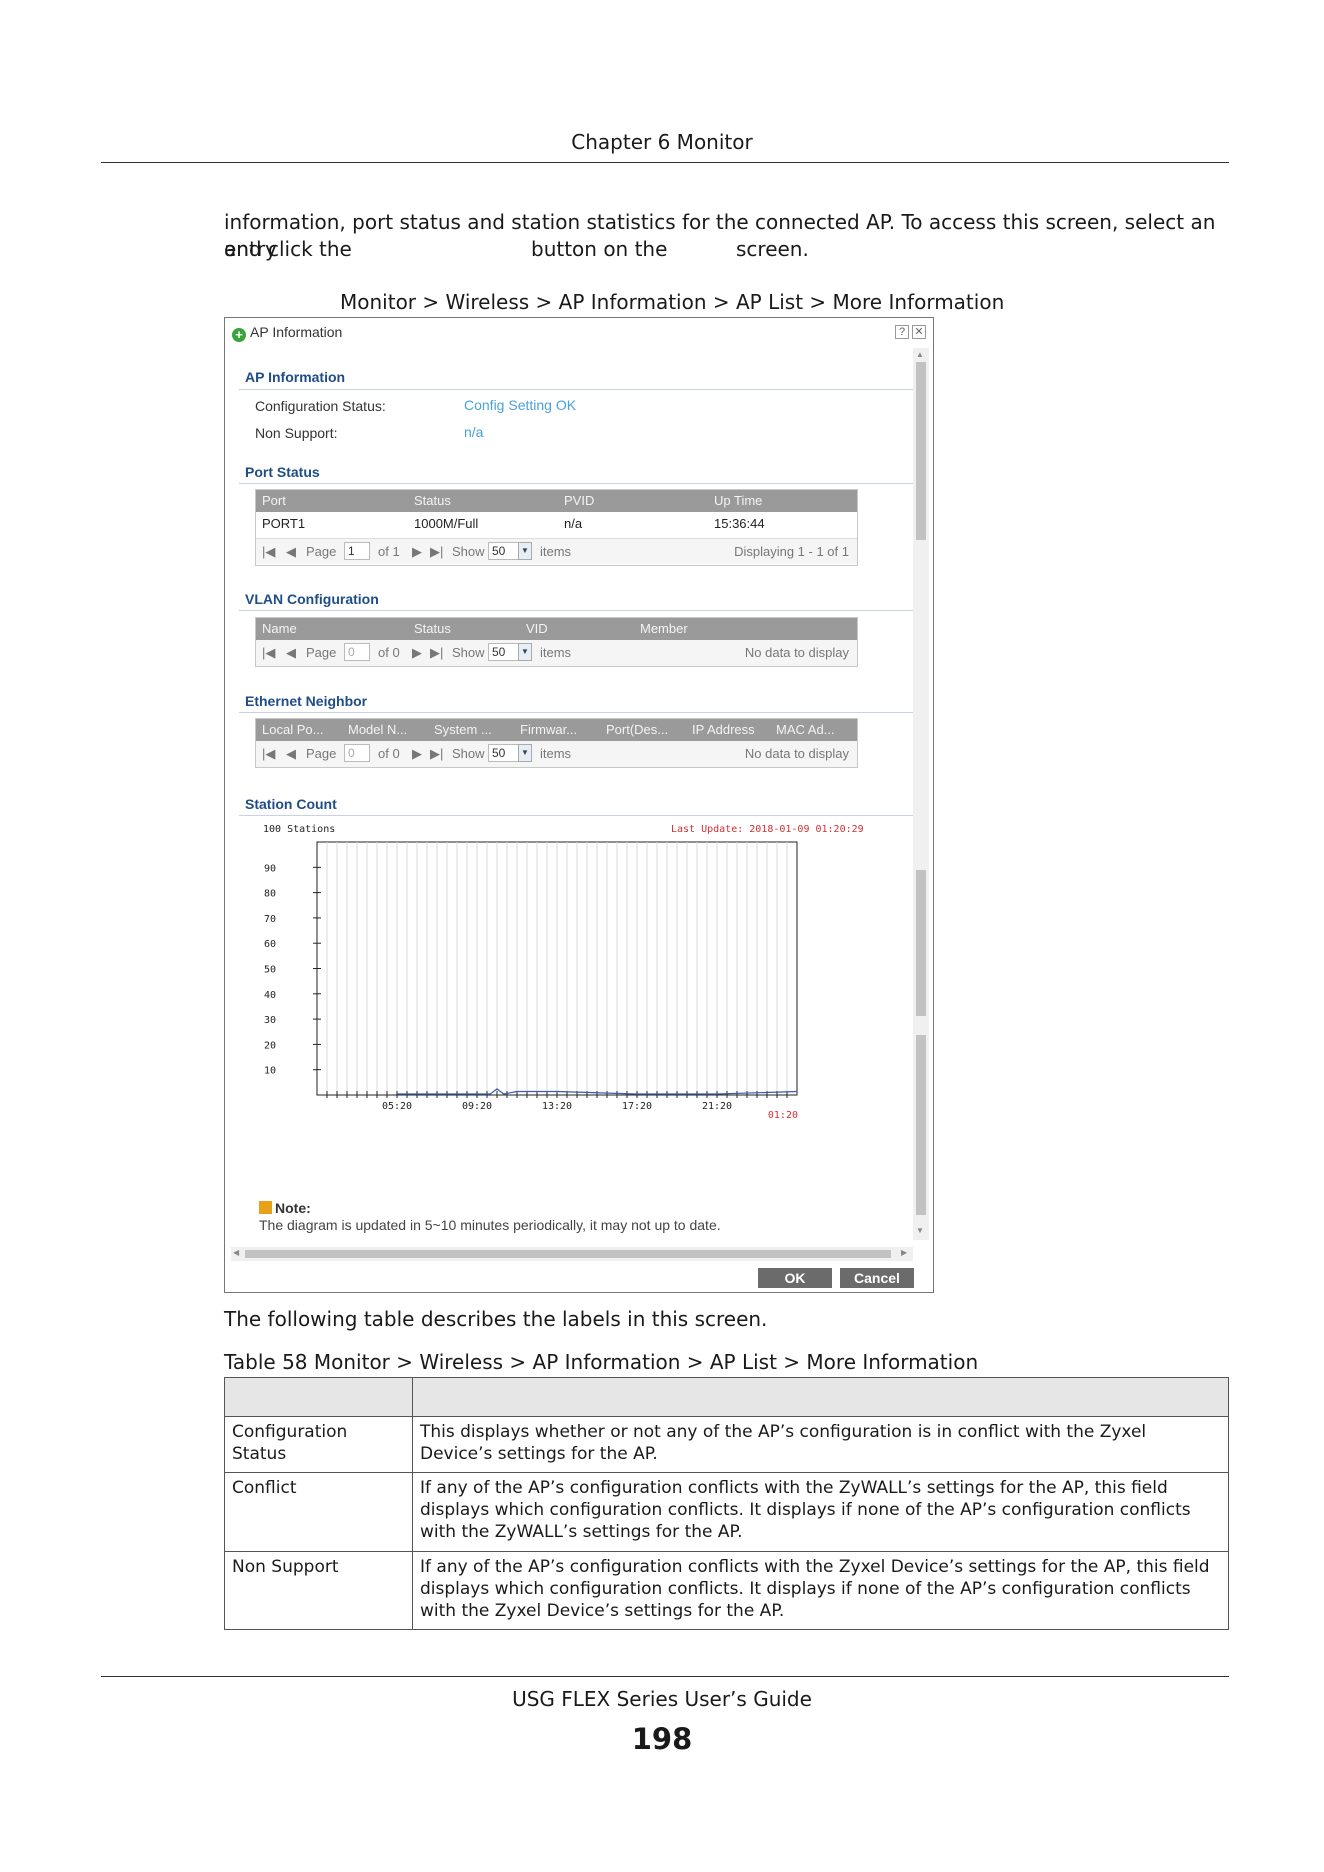 The width and height of the screenshot is (1324, 1872). I want to click on config-status-label: Configuration Status:, so click(320, 406).